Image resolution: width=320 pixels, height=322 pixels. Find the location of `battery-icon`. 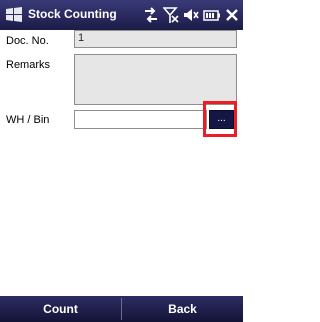

battery-icon is located at coordinates (212, 15).